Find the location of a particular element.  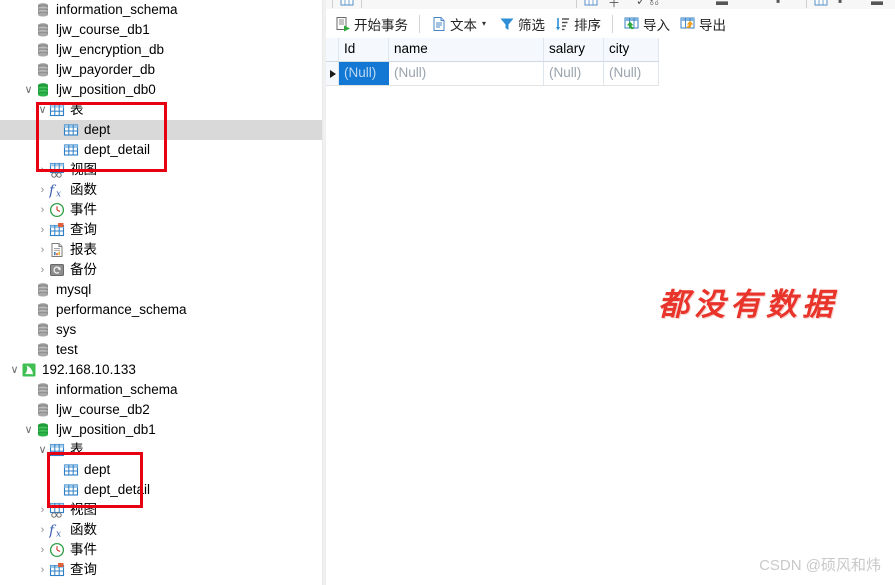

import-button: 导入 is located at coordinates (647, 24).